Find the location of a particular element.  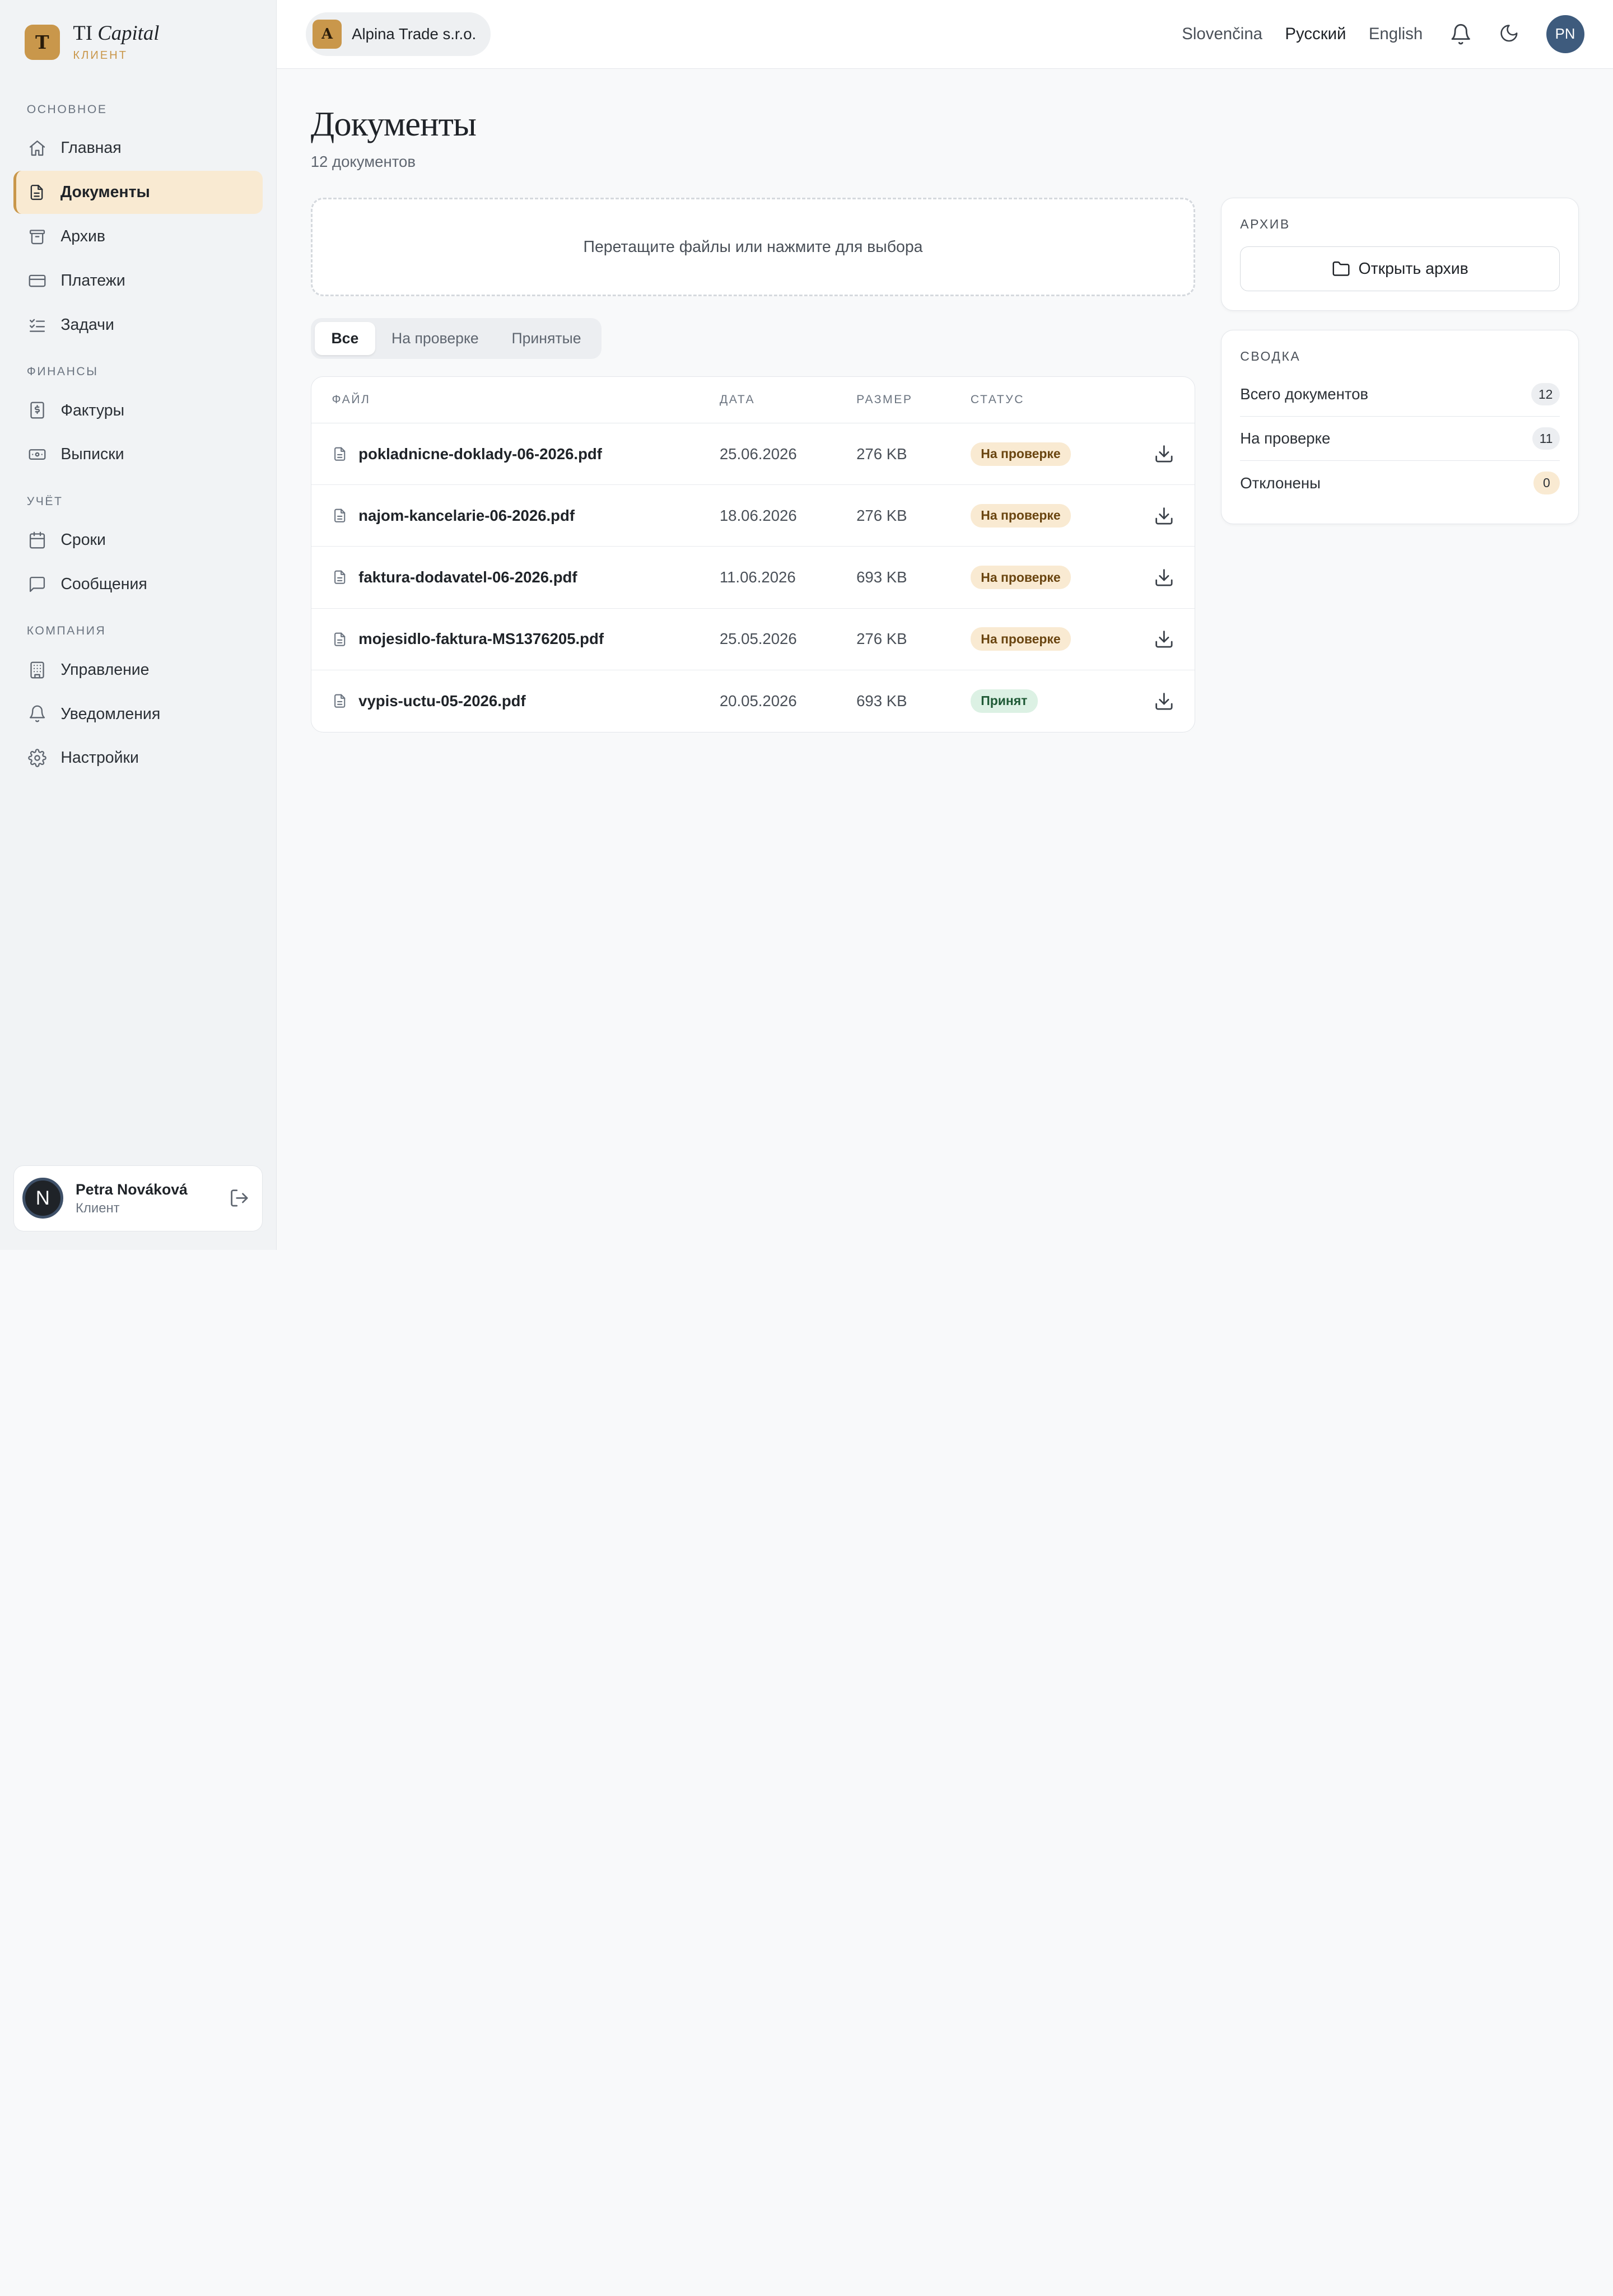

sidebar-item-label: Уведомления is located at coordinates (110, 714).